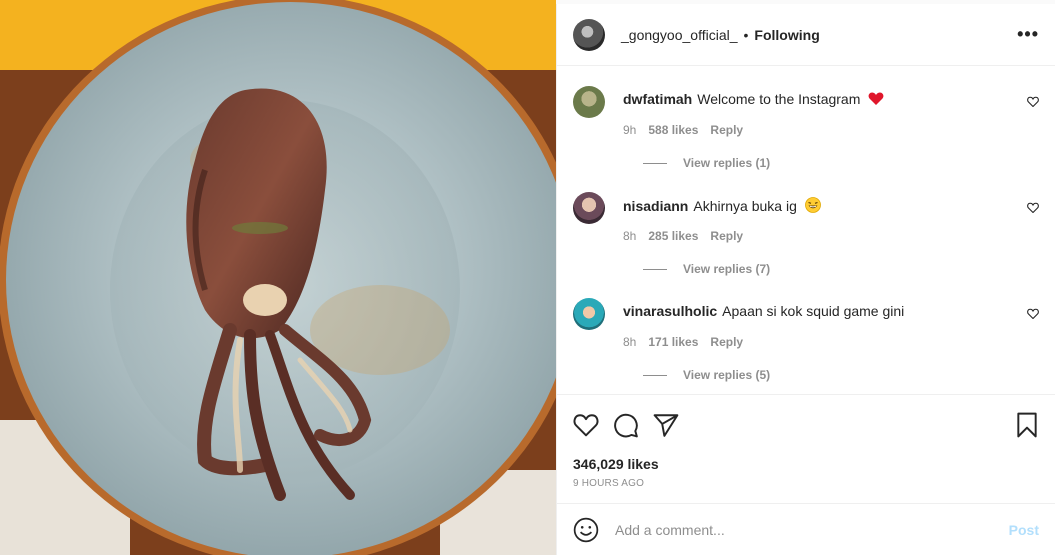 This screenshot has width=1055, height=555. I want to click on view-replies-button: View replies (1), so click(706, 163).